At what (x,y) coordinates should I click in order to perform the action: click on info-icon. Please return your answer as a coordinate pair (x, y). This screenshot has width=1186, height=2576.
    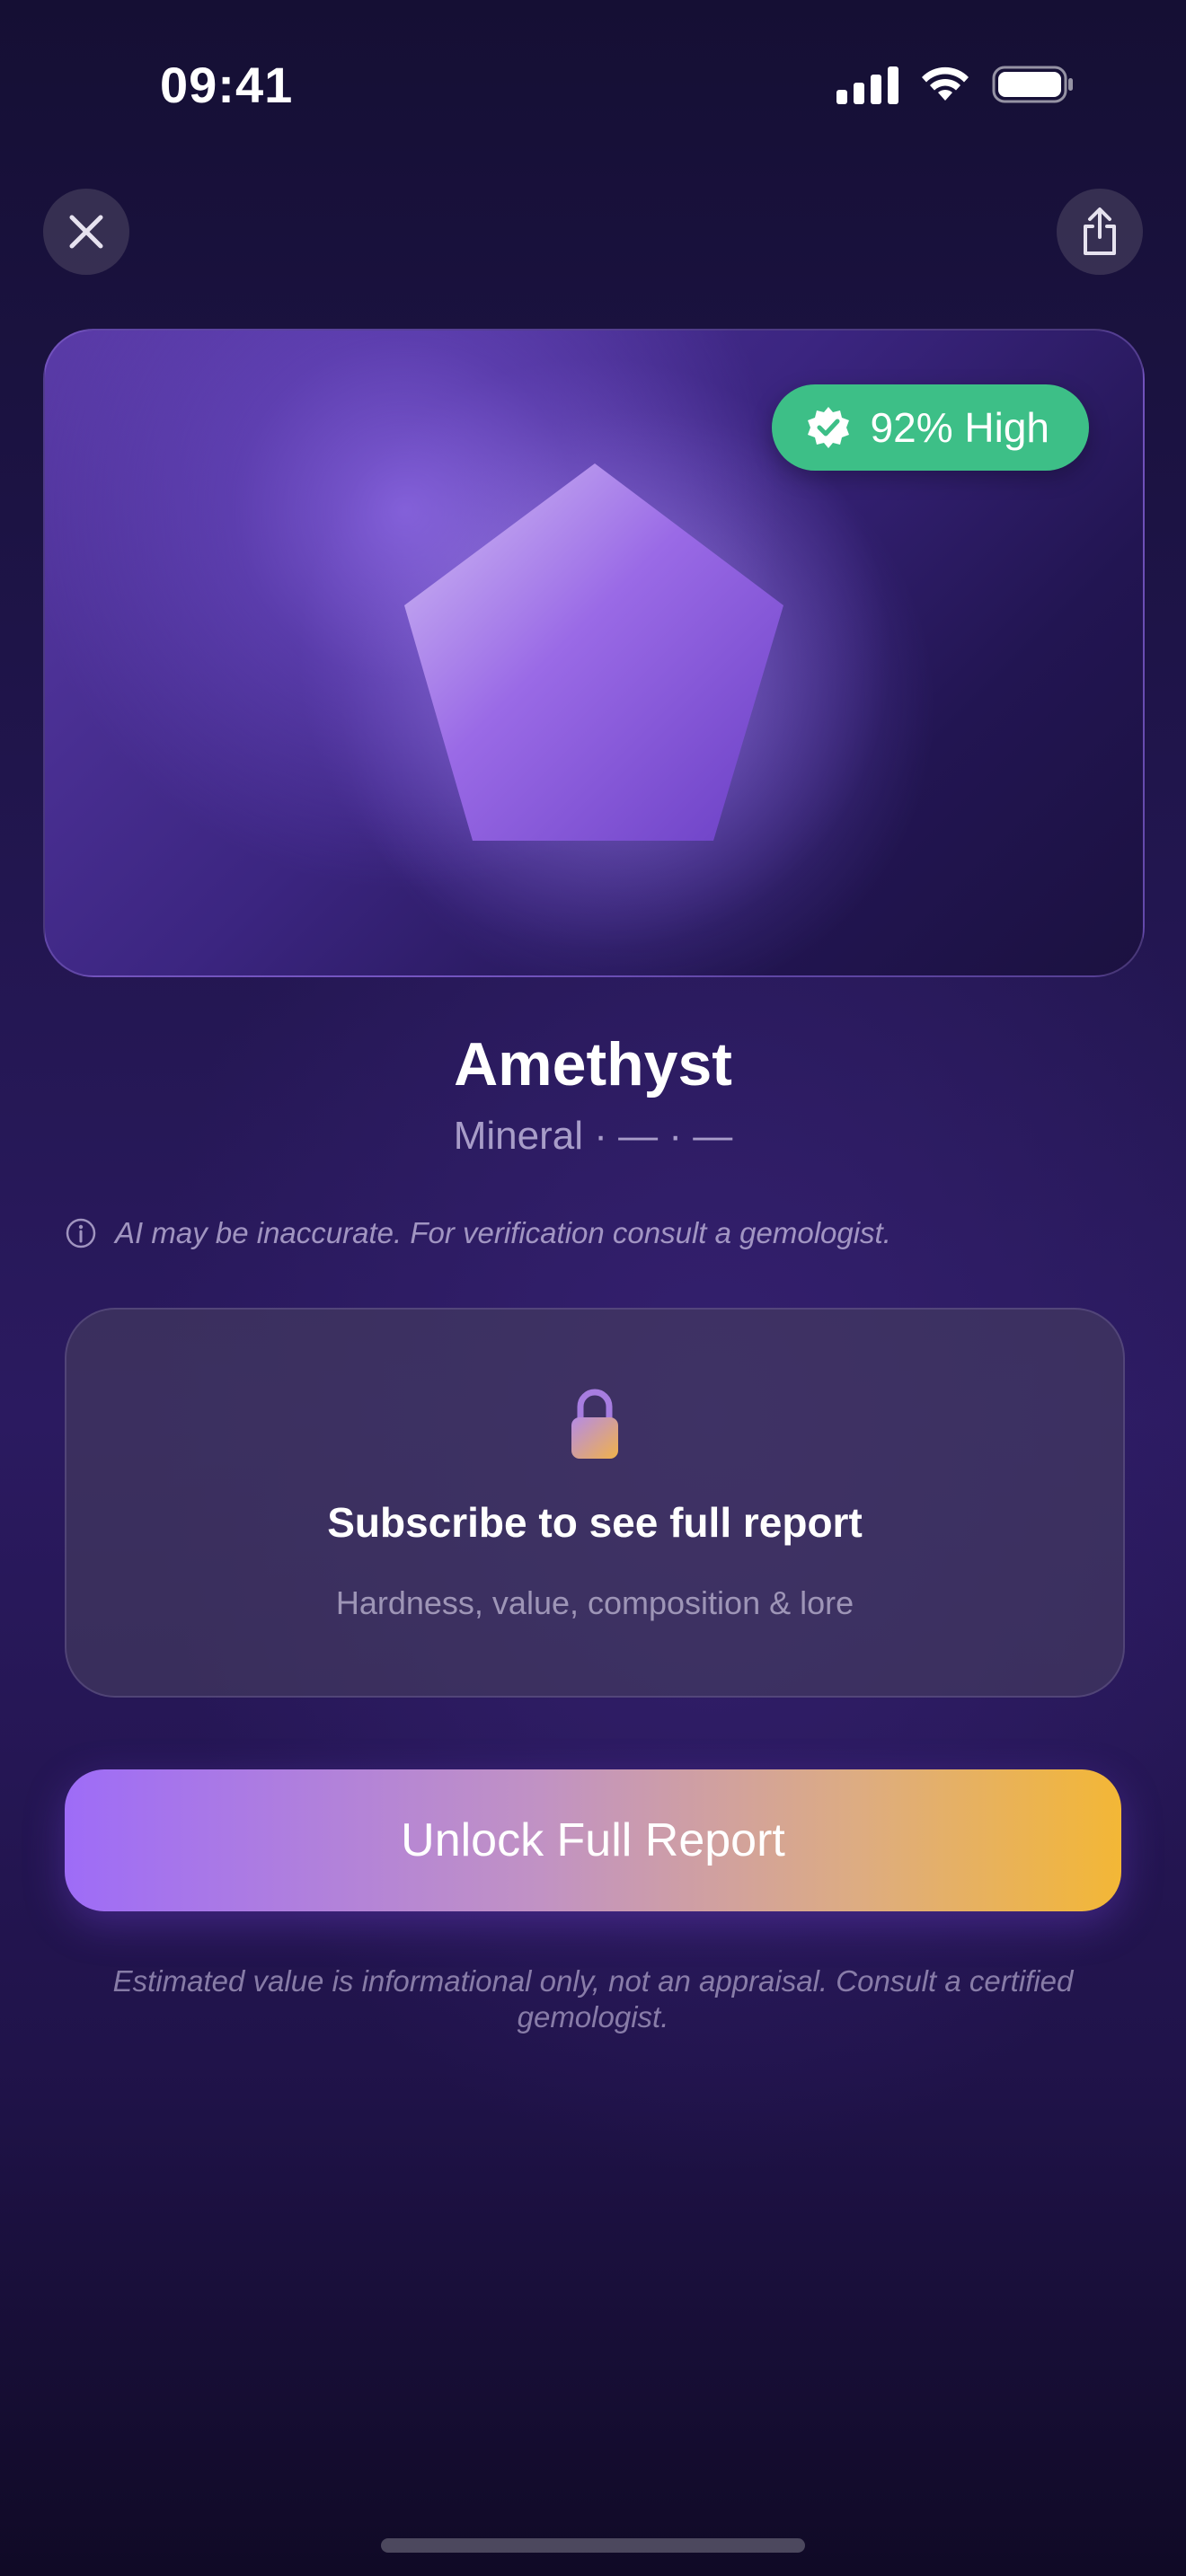
    Looking at the image, I should click on (81, 1233).